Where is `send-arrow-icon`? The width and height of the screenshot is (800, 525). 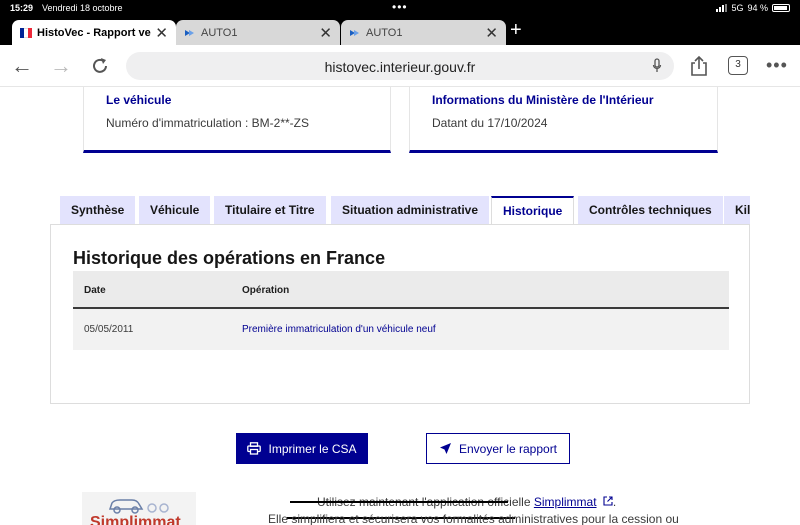 send-arrow-icon is located at coordinates (445, 448).